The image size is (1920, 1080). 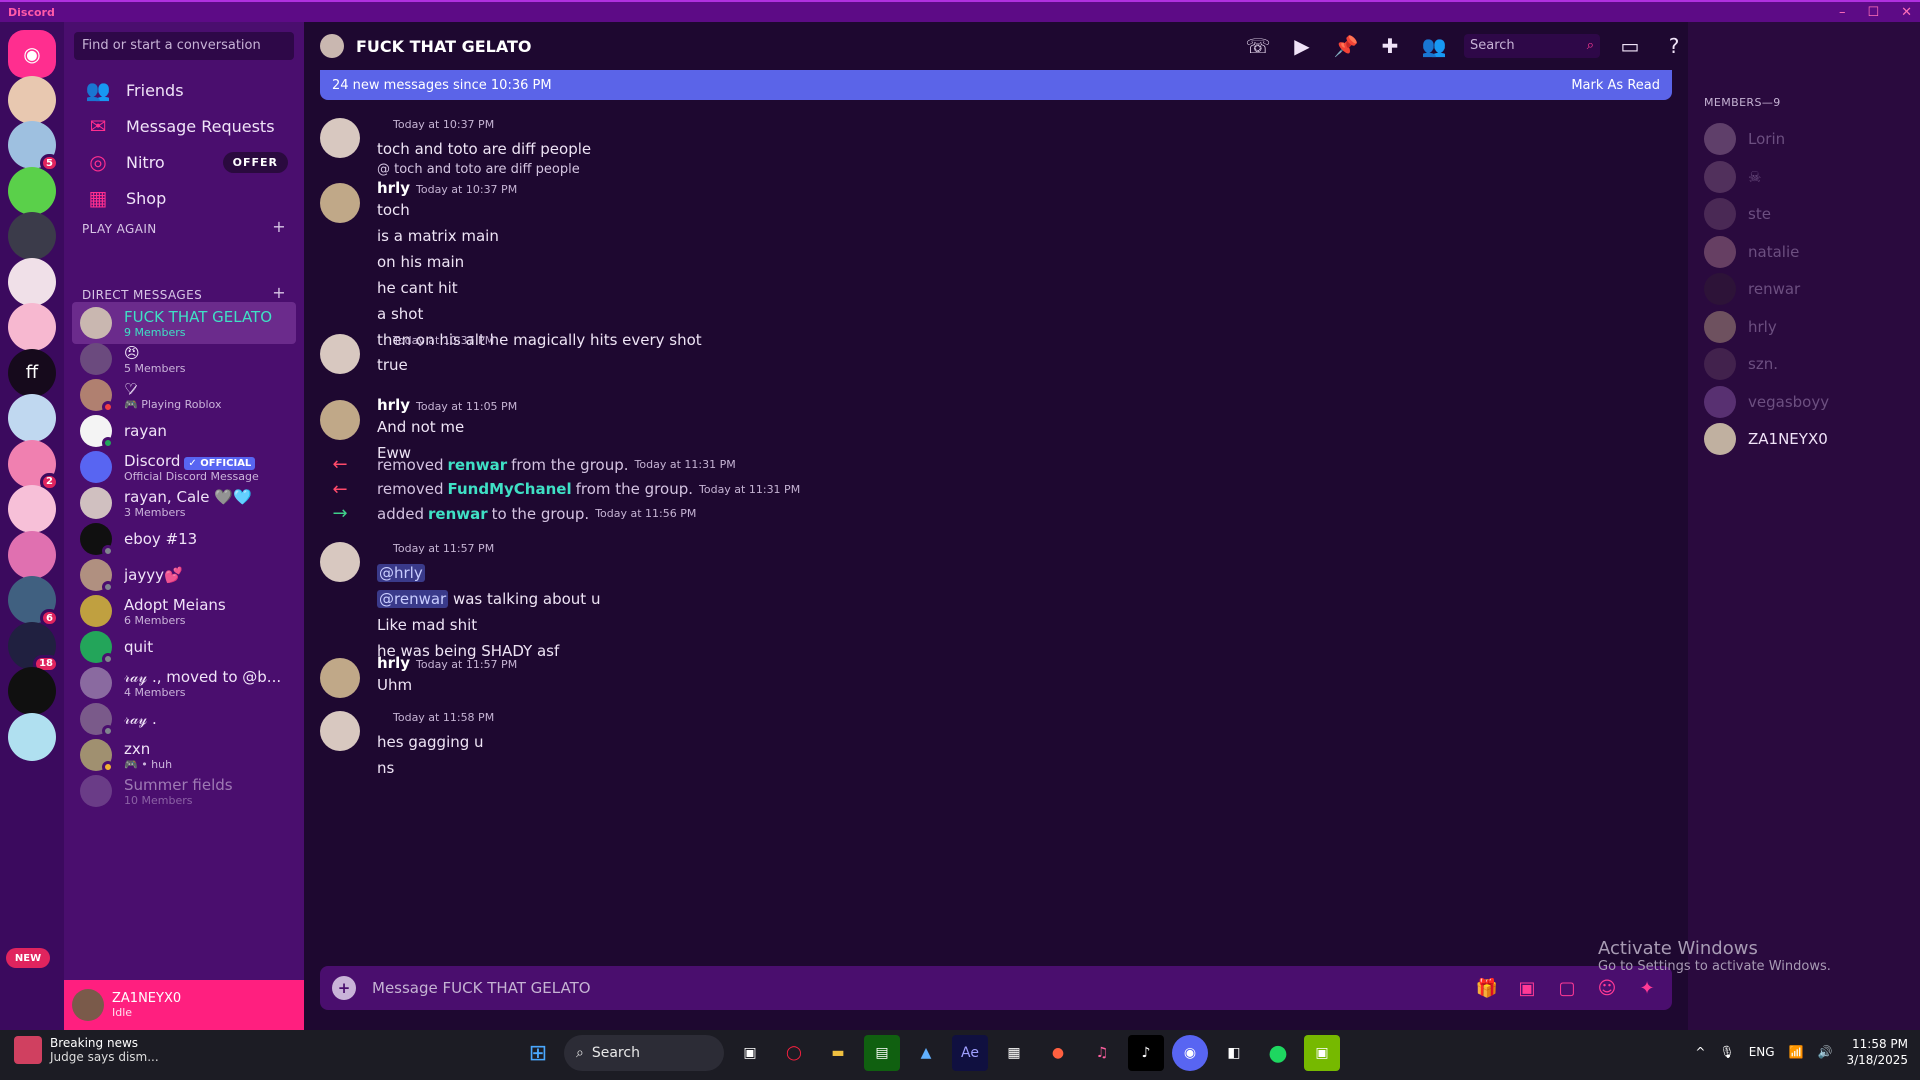 What do you see at coordinates (1630, 46) in the screenshot?
I see `inbox-icon: ▭` at bounding box center [1630, 46].